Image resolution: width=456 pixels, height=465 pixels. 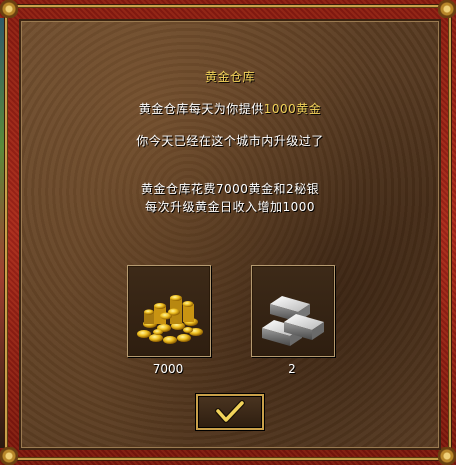 I want to click on resource-gold, so click(x=169, y=311).